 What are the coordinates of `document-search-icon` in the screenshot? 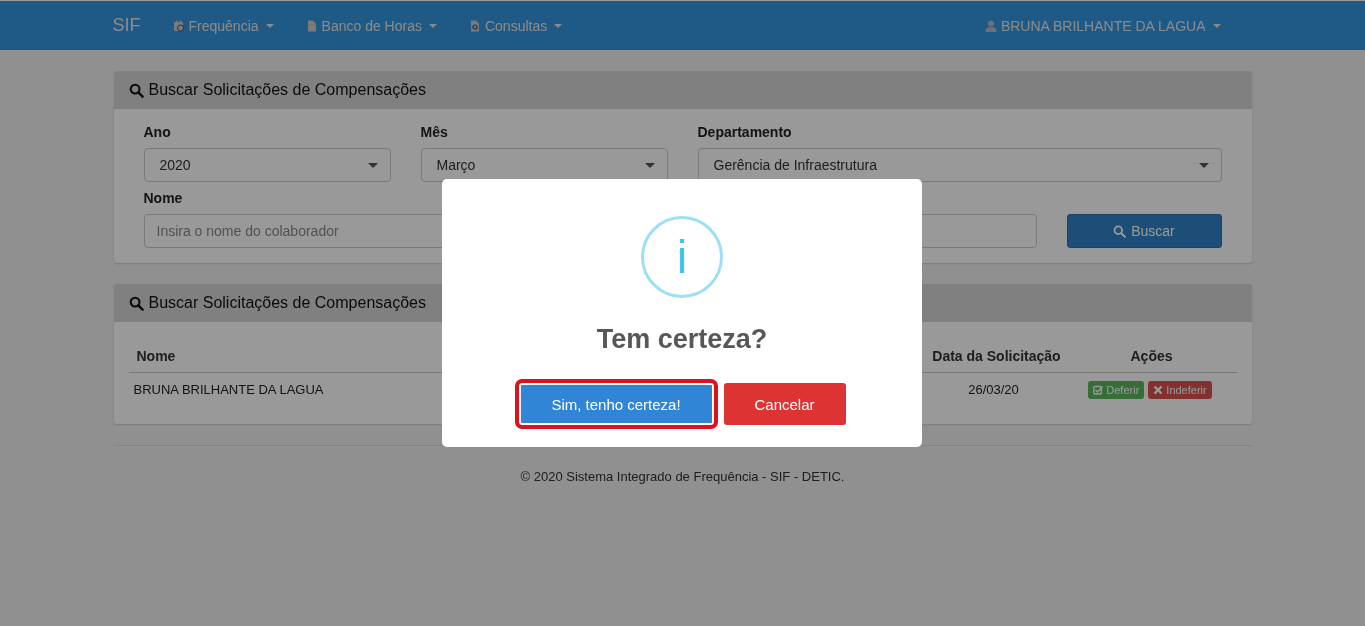 It's located at (474, 25).